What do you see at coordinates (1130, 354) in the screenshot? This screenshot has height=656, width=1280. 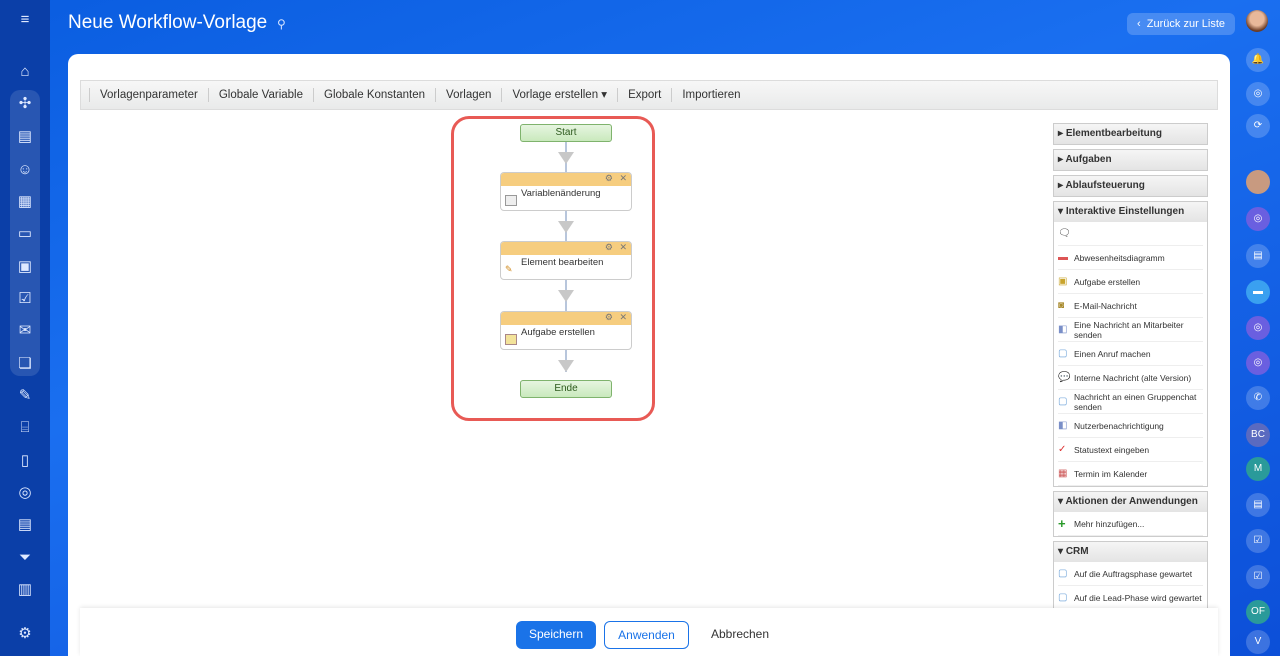 I see `list-item: ▢ Einen Anruf machen` at bounding box center [1130, 354].